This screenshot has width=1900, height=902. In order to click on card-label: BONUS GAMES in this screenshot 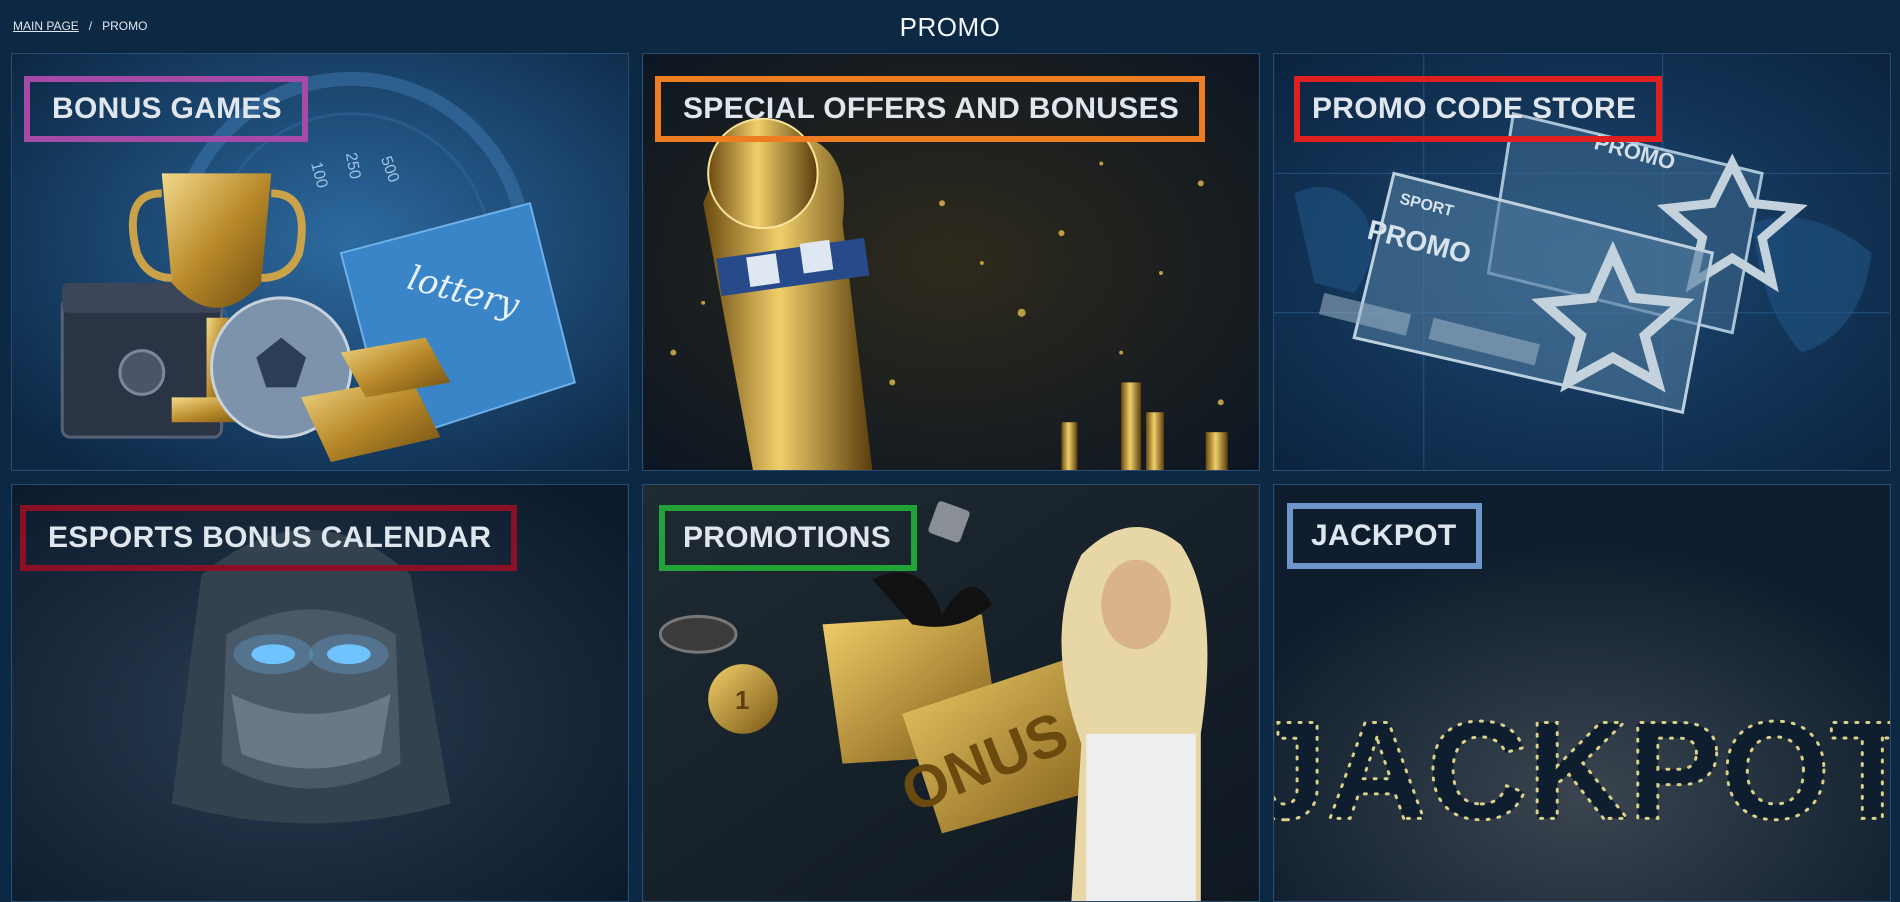, I will do `click(166, 109)`.